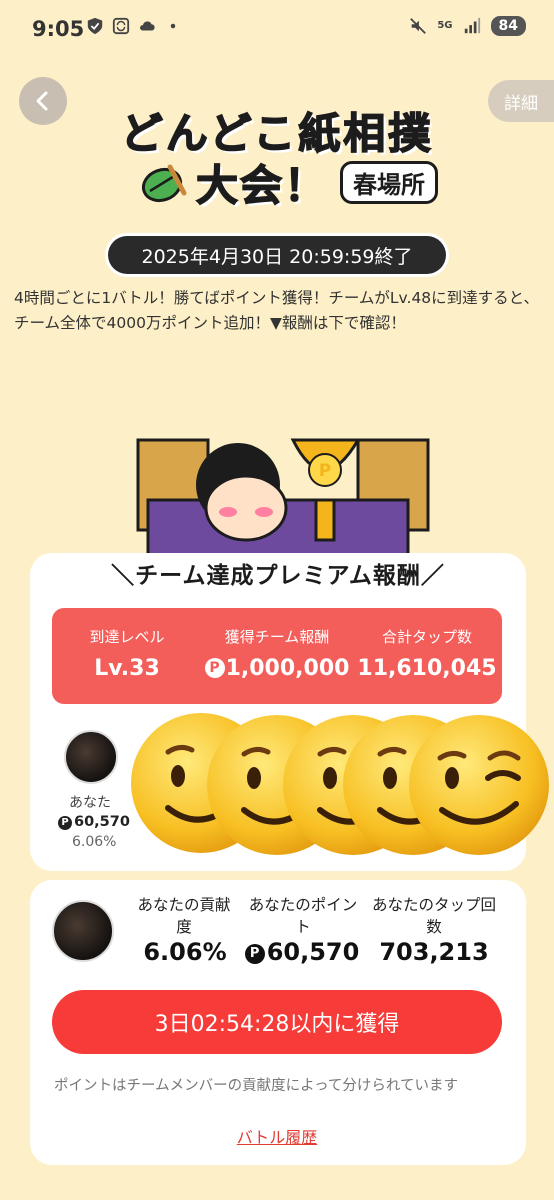  What do you see at coordinates (427, 668) in the screenshot?
I see `stat-value-taps: 11,610,045` at bounding box center [427, 668].